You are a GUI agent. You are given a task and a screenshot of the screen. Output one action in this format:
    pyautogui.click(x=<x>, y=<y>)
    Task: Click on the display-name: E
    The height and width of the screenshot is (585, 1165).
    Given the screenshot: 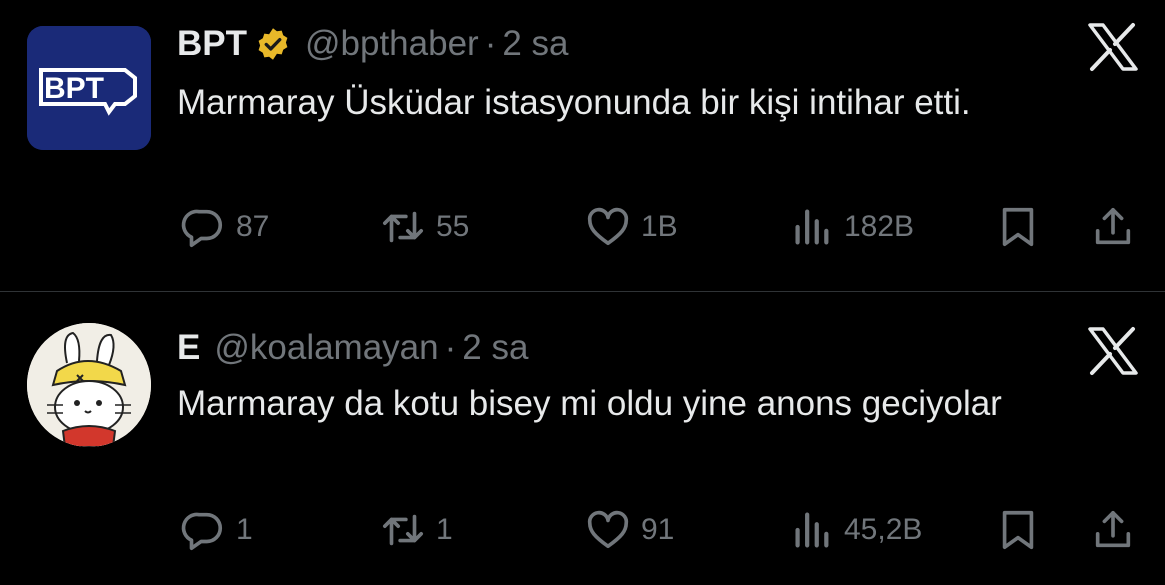 What is the action you would take?
    pyautogui.click(x=188, y=348)
    